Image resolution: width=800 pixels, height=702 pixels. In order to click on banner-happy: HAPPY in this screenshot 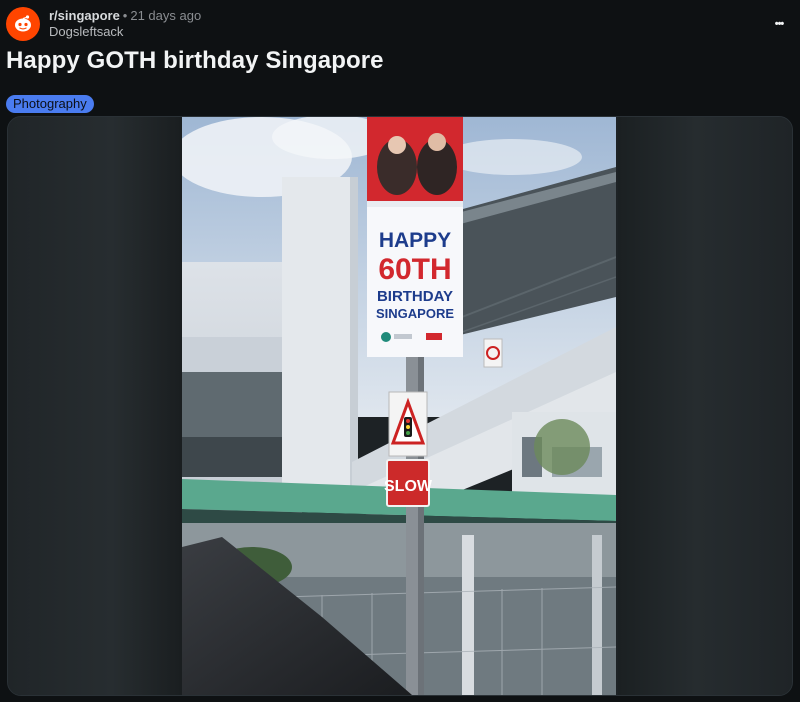, I will do `click(415, 240)`.